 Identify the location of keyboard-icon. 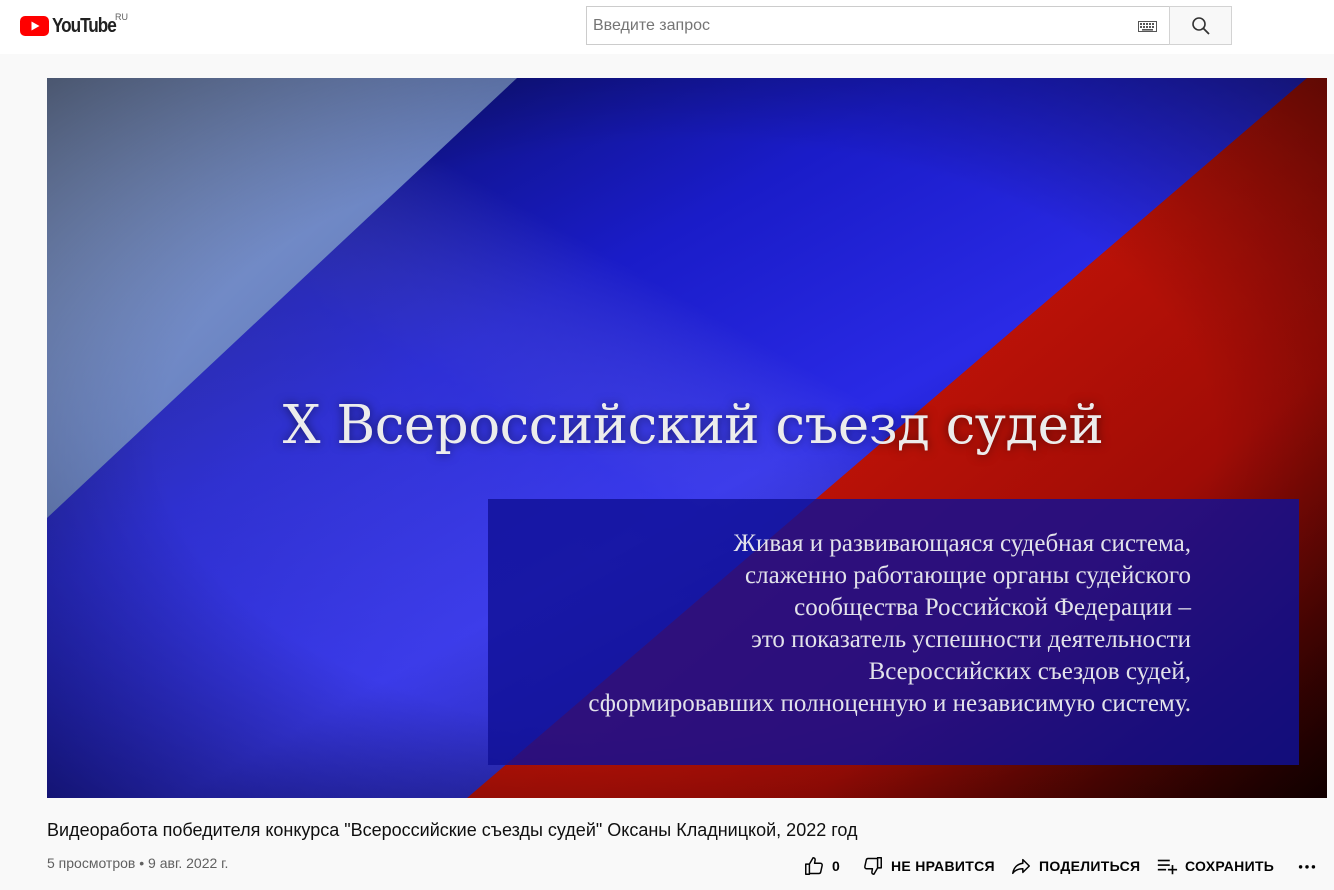
(1147, 26).